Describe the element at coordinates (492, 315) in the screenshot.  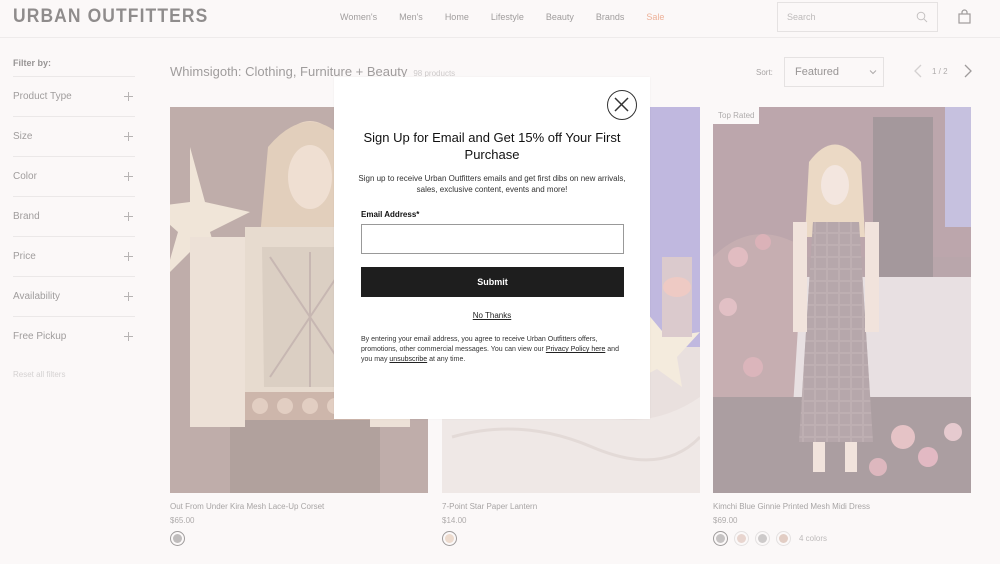
I see `no-thanks-link: No Thanks` at that location.